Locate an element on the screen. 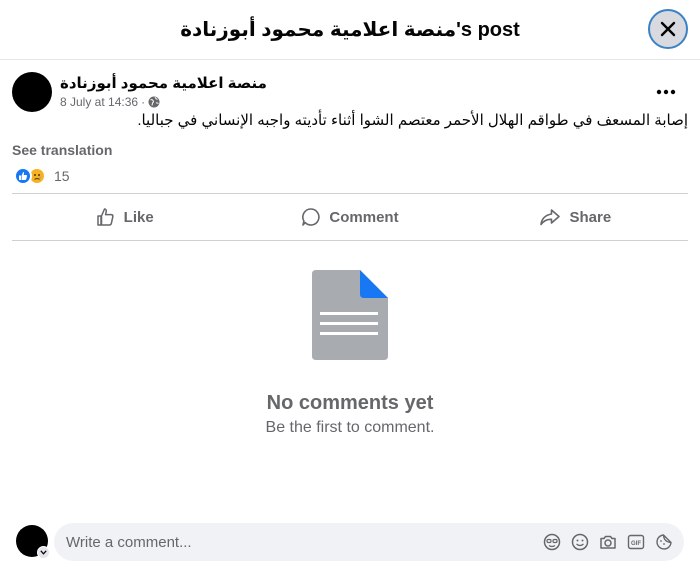 The image size is (700, 577). comment-composer: GIF is located at coordinates (352, 542).